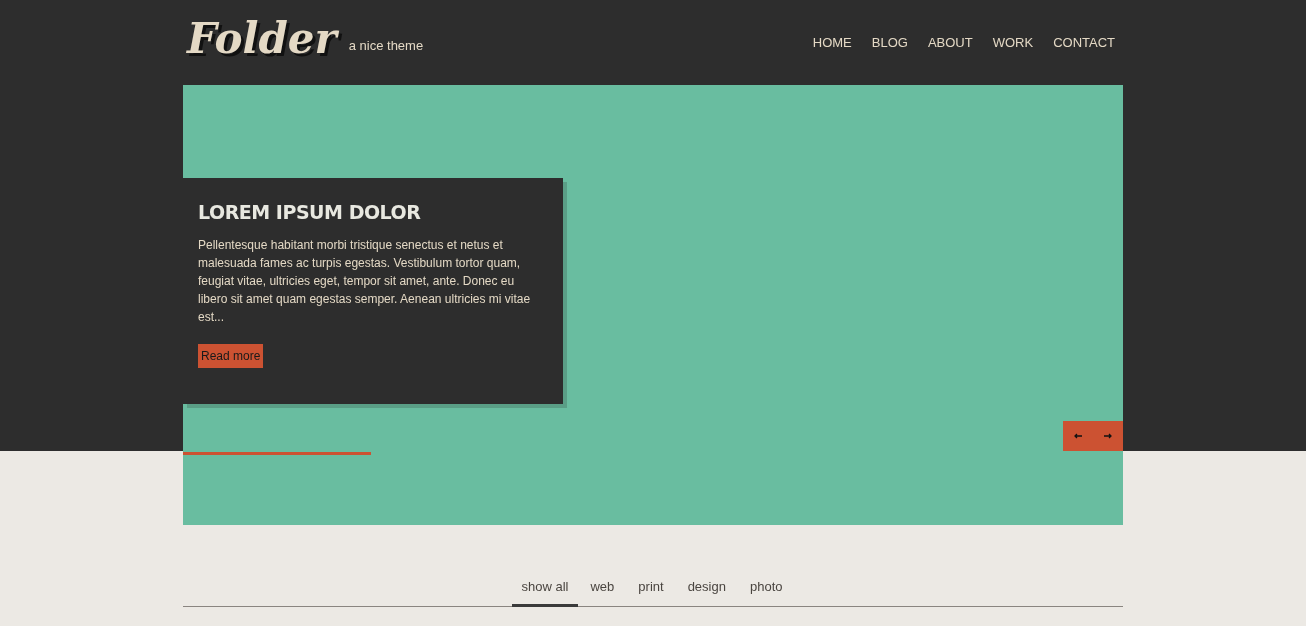 This screenshot has width=1306, height=626. Describe the element at coordinates (262, 38) in the screenshot. I see `logo: Folder` at that location.